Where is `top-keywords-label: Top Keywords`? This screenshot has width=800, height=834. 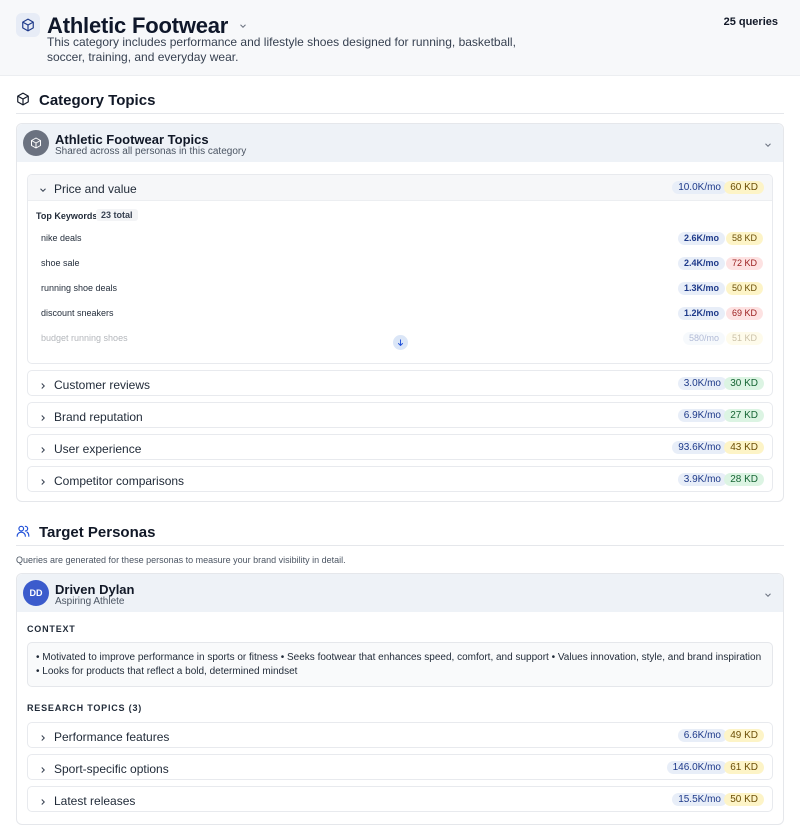
top-keywords-label: Top Keywords is located at coordinates (67, 216).